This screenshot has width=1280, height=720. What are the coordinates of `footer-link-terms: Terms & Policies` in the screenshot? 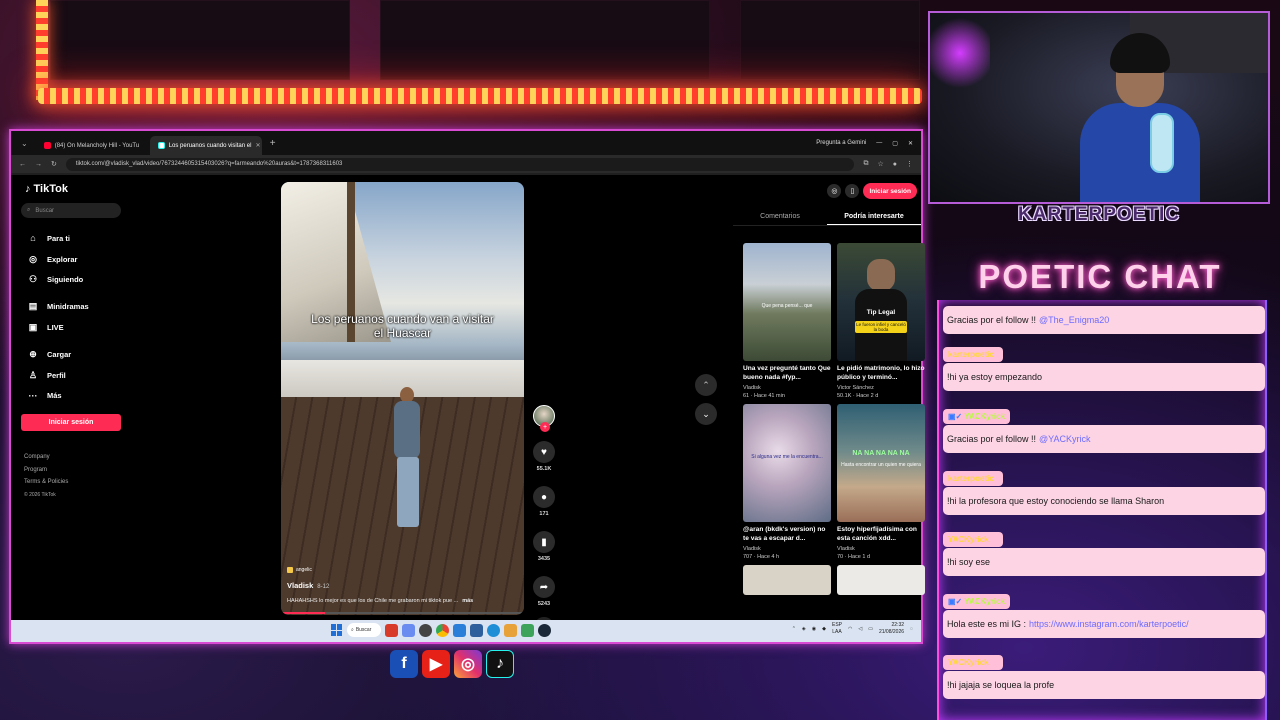 It's located at (72, 482).